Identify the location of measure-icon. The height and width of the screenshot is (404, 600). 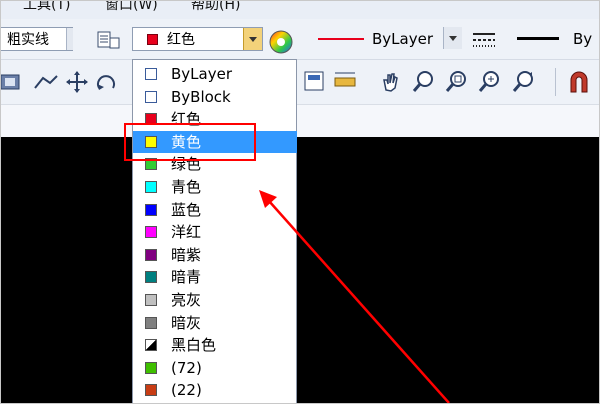
(345, 81).